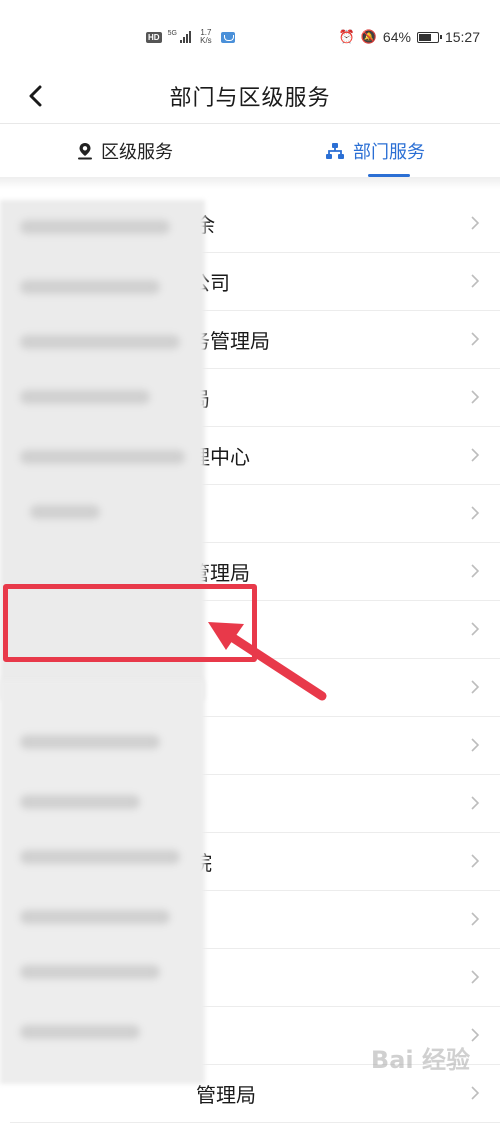 The image size is (500, 1123). I want to click on clock: 15:27, so click(462, 37).